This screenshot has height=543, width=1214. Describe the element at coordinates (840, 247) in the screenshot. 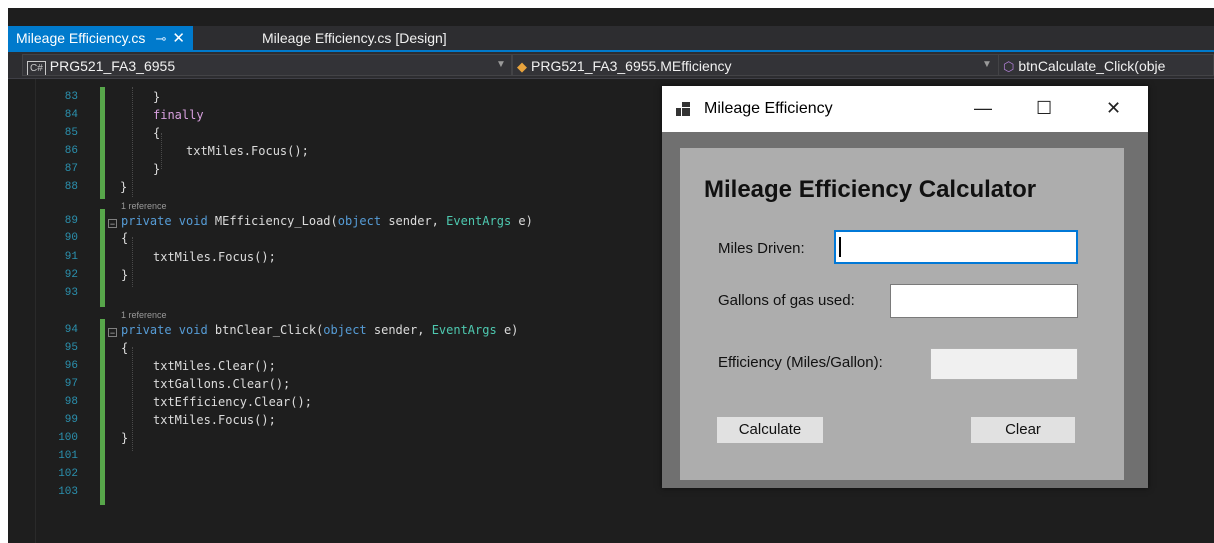

I see `text-caret` at that location.